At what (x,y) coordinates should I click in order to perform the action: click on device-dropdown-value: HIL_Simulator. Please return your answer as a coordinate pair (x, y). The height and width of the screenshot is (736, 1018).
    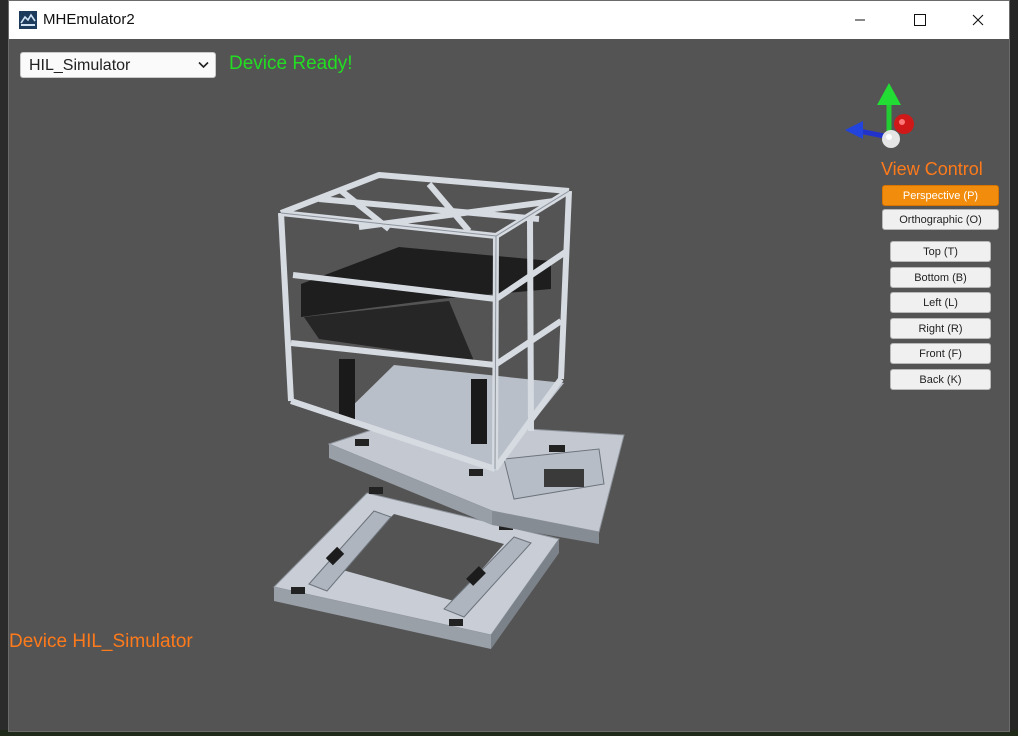
    Looking at the image, I should click on (80, 65).